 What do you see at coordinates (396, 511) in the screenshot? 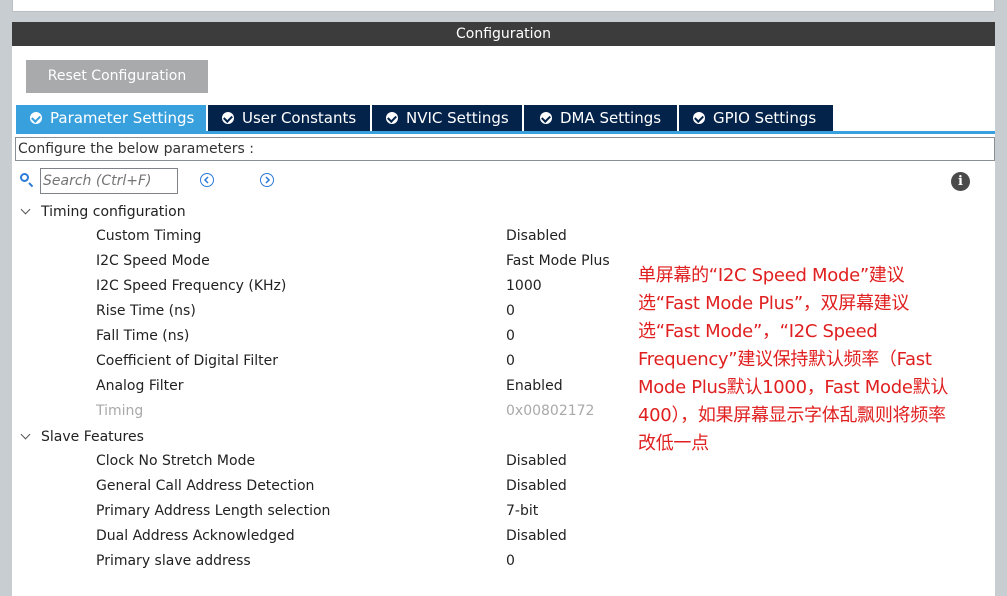
I see `param-row: Primary Address Length selection 7-bit` at bounding box center [396, 511].